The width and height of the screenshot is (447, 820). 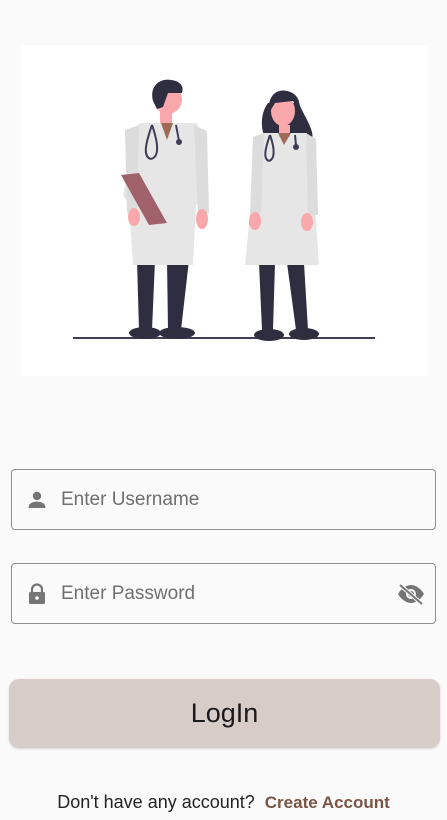 I want to click on signup-prompt: Don't have any account? Create Account, so click(x=223, y=802).